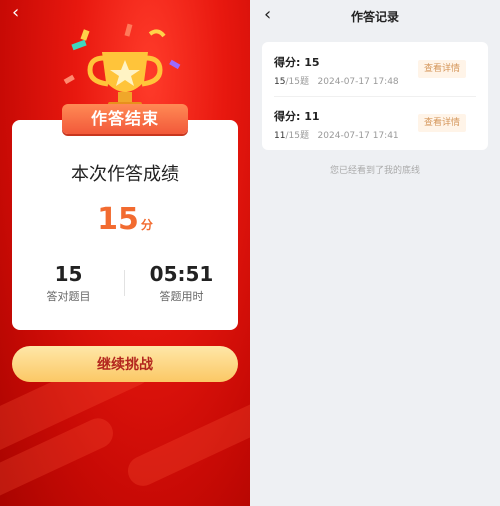 The width and height of the screenshot is (500, 506). I want to click on time-used: 05:51, so click(181, 274).